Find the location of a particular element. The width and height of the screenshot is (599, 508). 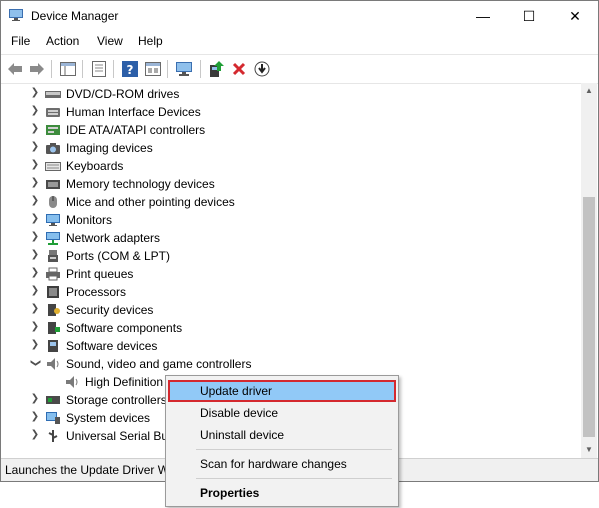

menu-help: Help is located at coordinates (150, 41).